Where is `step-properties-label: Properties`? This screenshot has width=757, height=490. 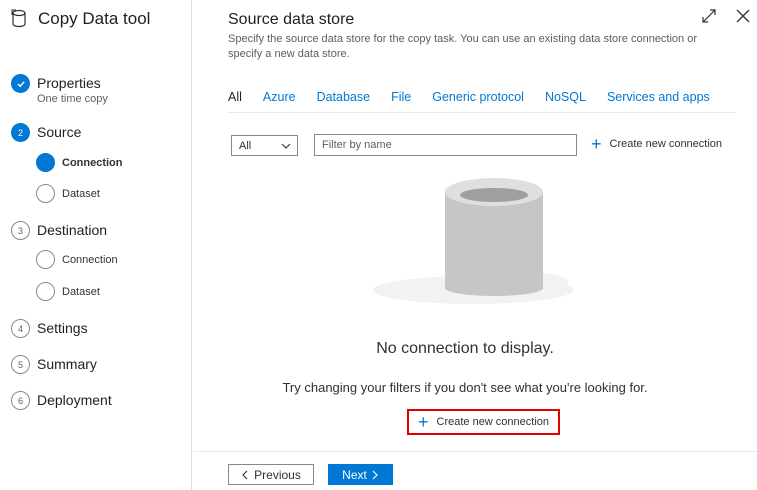
step-properties-label: Properties is located at coordinates (69, 83).